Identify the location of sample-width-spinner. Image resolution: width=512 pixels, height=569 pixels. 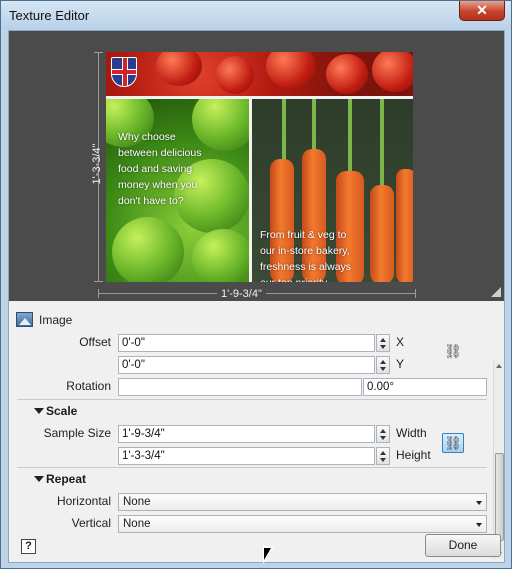
(383, 434).